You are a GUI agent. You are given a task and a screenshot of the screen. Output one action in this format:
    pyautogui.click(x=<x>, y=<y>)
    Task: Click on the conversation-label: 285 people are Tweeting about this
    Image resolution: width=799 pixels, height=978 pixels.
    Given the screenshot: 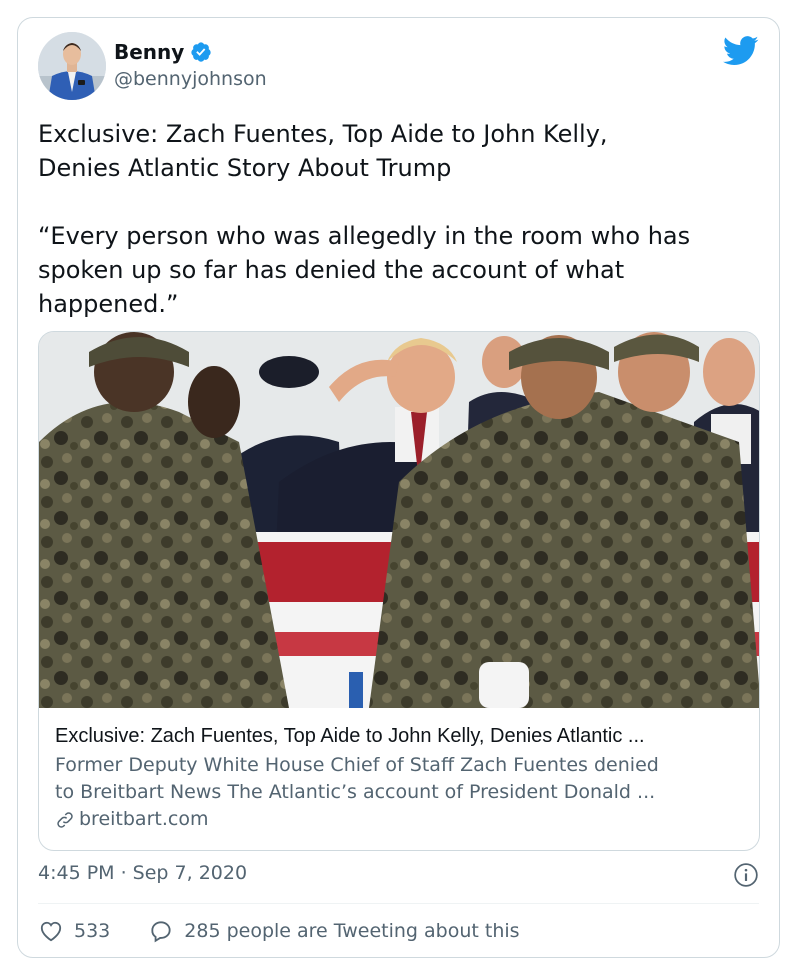 What is the action you would take?
    pyautogui.click(x=352, y=931)
    